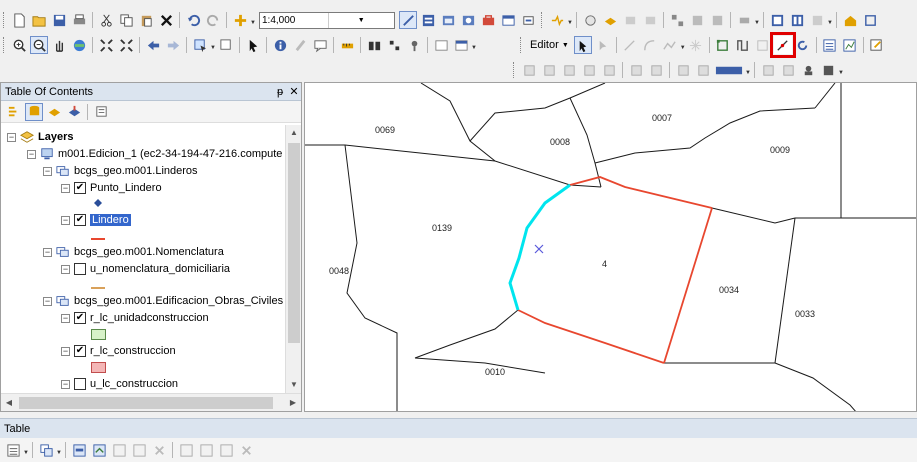 This screenshot has height=462, width=917. What do you see at coordinates (160, 269) in the screenshot?
I see `tree-label-u-nomenclatura: u_nomenclatura_domiciliaria` at bounding box center [160, 269].